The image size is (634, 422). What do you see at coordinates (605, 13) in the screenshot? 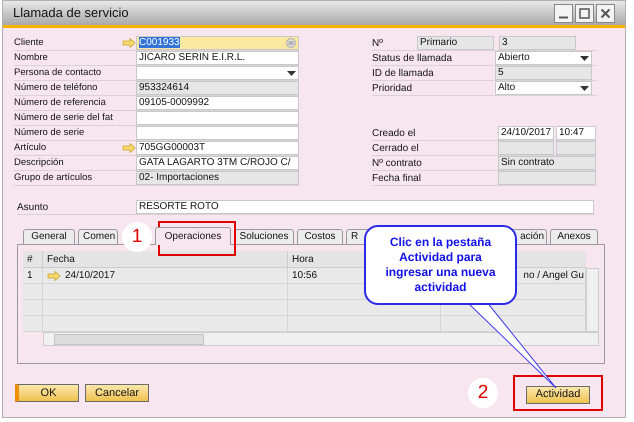
I see `close-icon` at bounding box center [605, 13].